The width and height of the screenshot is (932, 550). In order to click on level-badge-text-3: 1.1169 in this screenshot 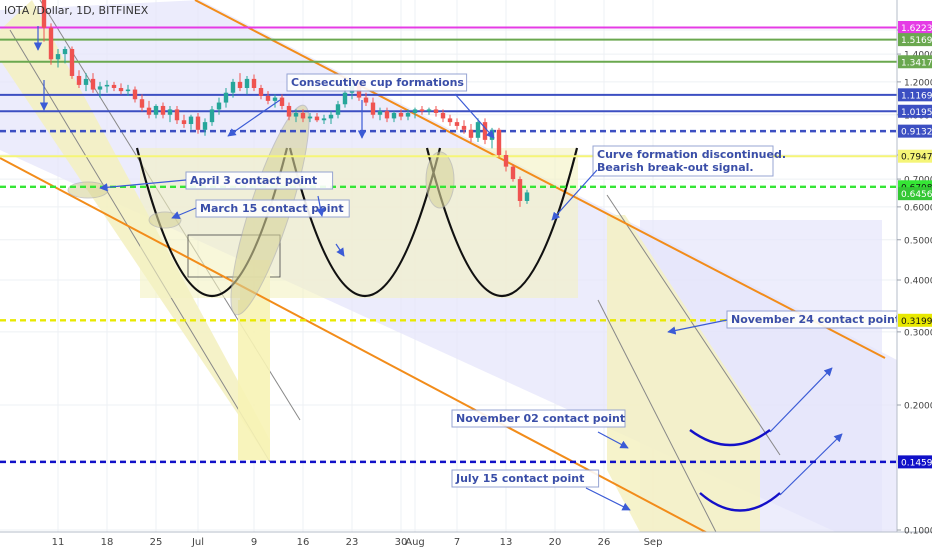, I will do `click(916, 96)`.